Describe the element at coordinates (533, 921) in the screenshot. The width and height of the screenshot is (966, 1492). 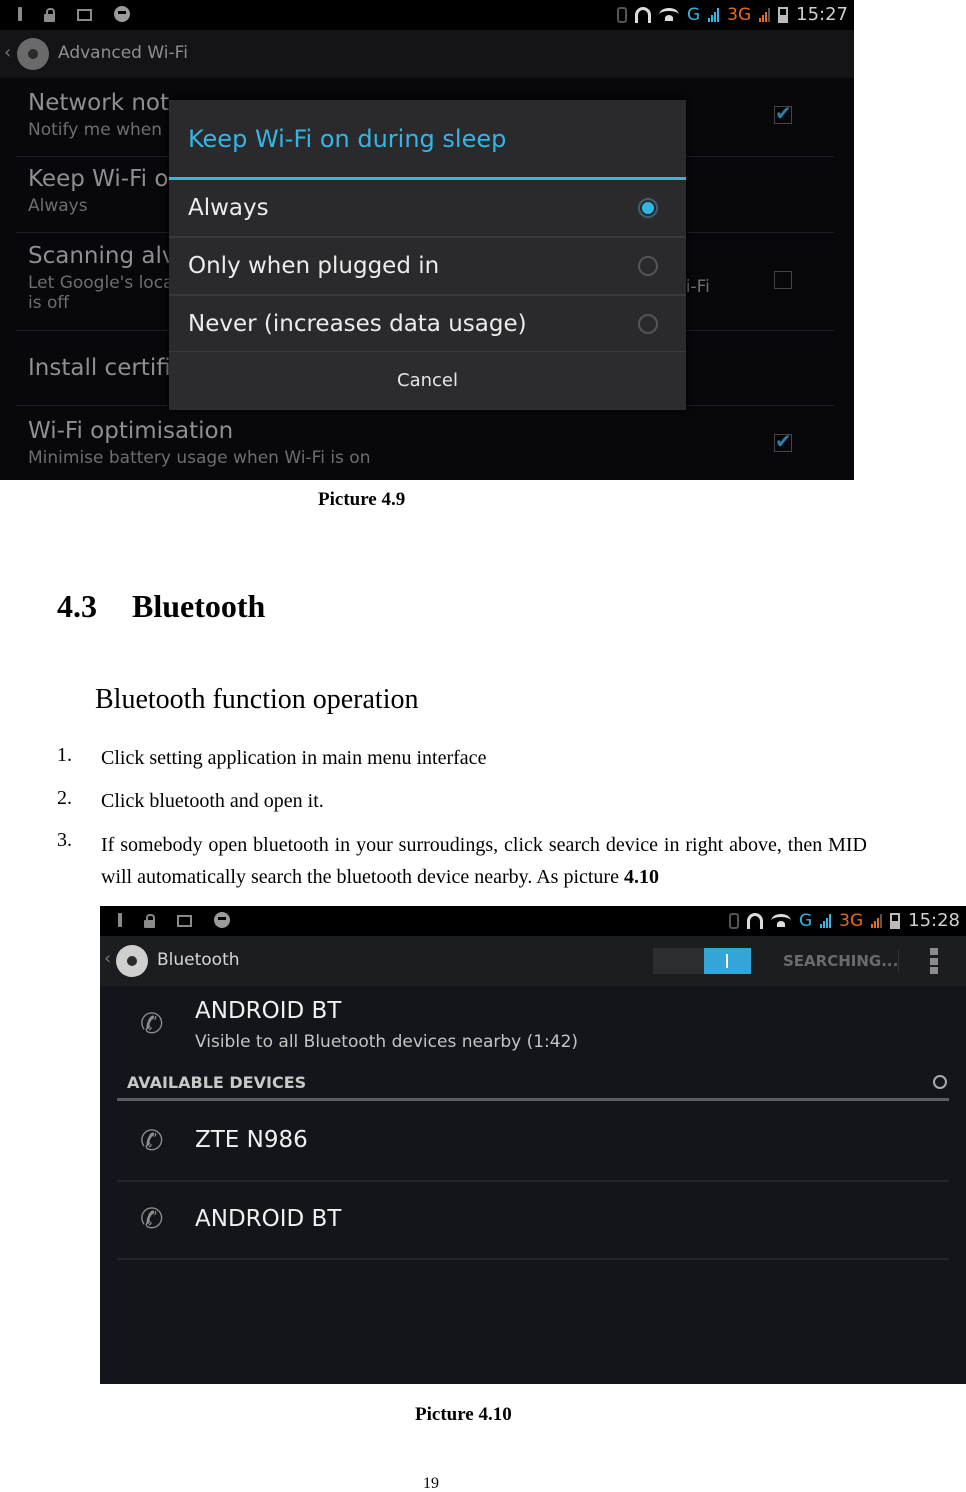
I see `status-bar: G 3G 15:28` at that location.